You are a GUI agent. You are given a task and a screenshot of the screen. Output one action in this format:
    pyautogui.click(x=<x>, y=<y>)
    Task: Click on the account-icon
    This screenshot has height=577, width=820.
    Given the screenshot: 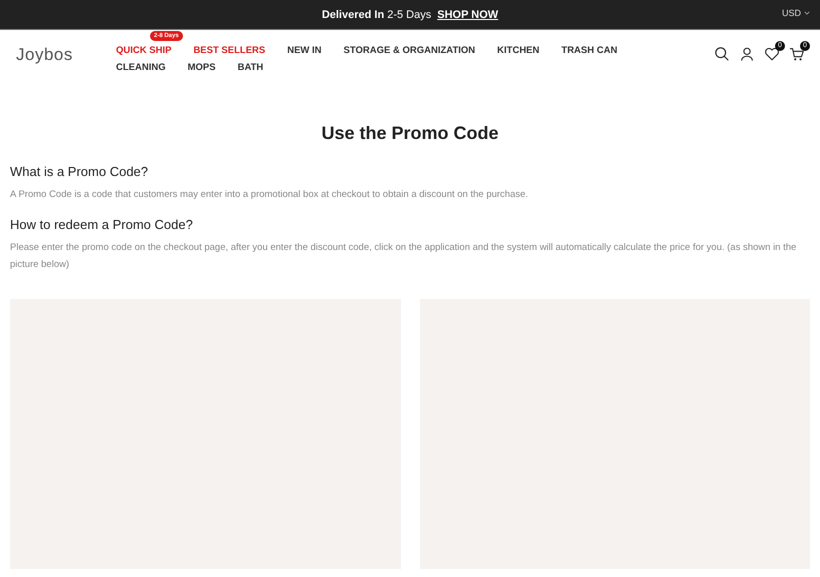 What is the action you would take?
    pyautogui.click(x=747, y=54)
    